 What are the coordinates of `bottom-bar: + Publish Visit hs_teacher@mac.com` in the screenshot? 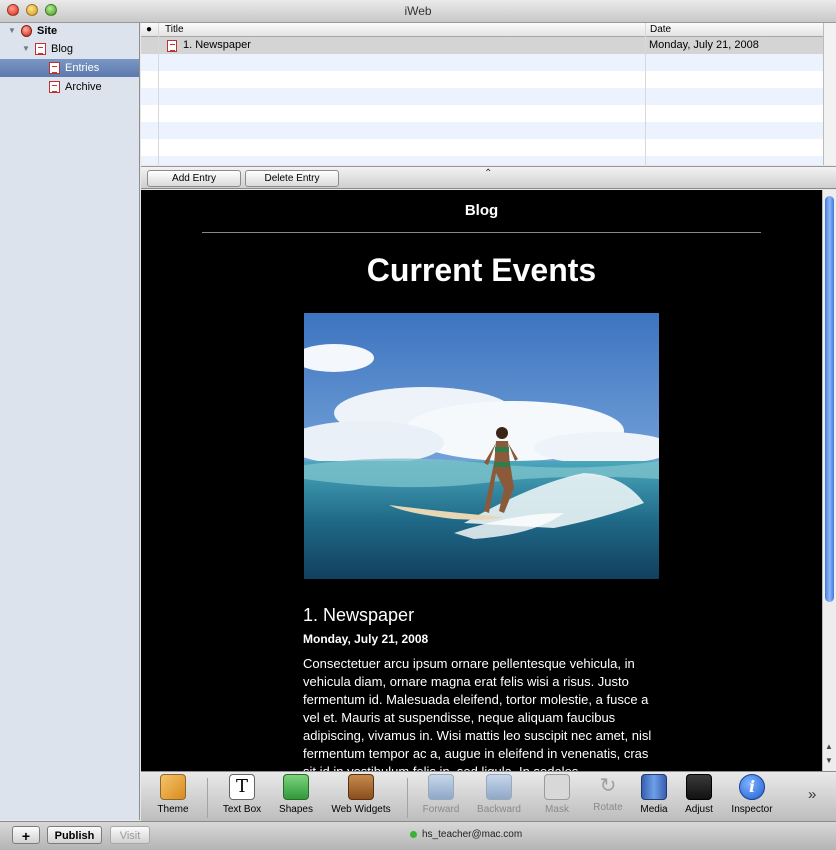 It's located at (418, 835).